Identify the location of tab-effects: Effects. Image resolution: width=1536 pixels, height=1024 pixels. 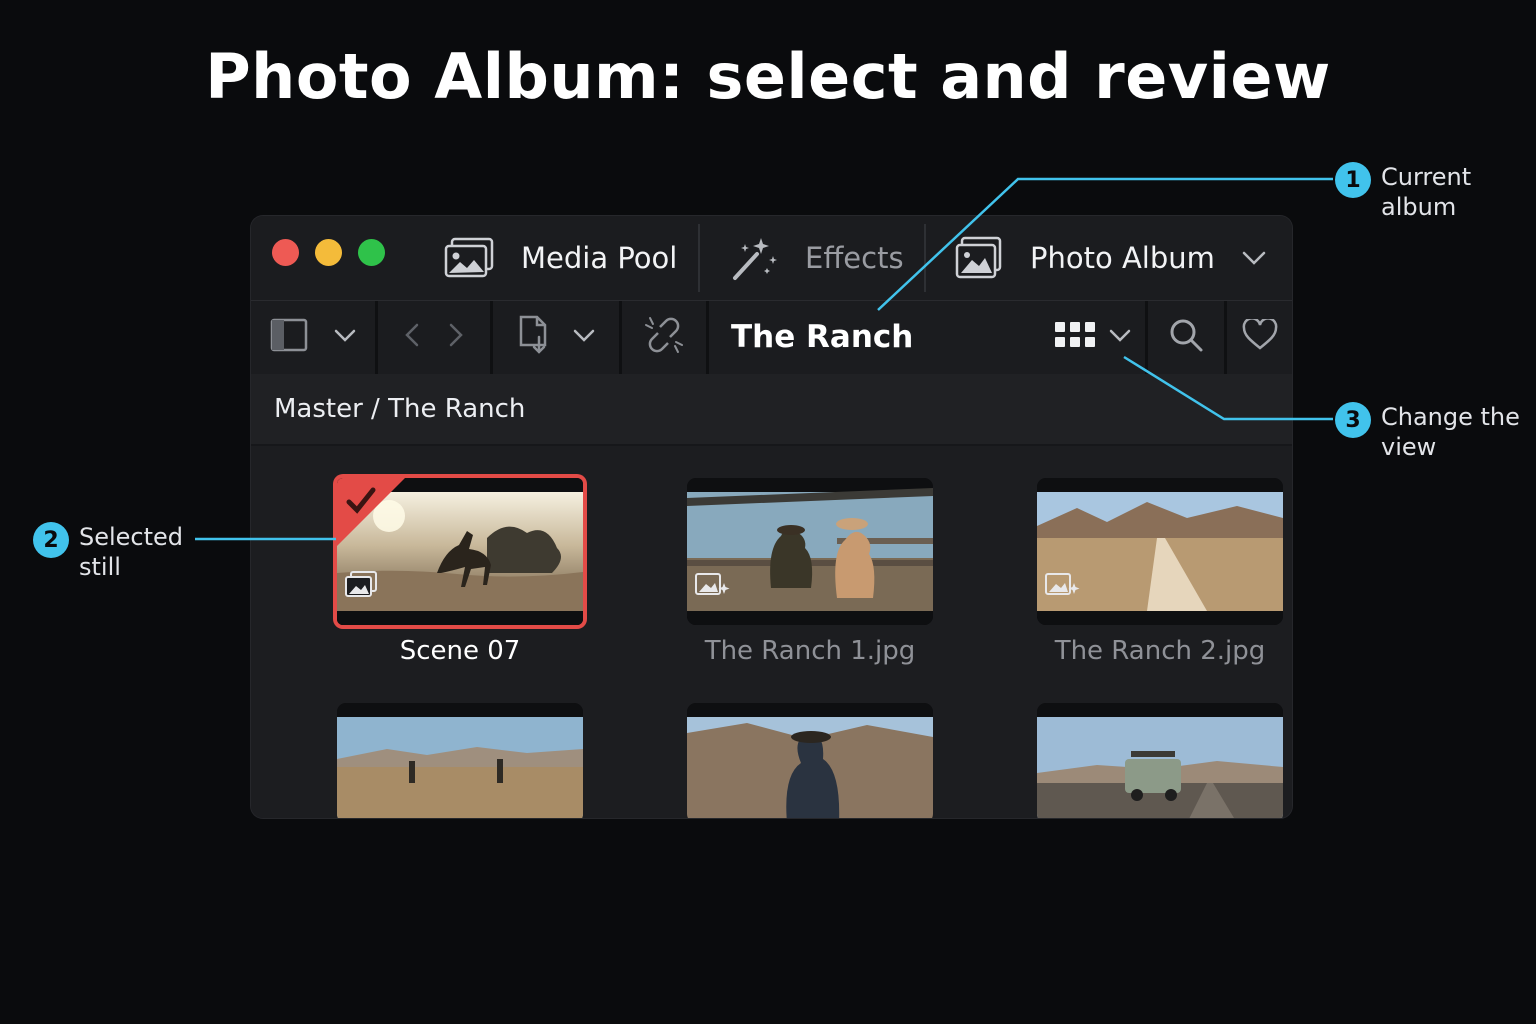
(817, 258).